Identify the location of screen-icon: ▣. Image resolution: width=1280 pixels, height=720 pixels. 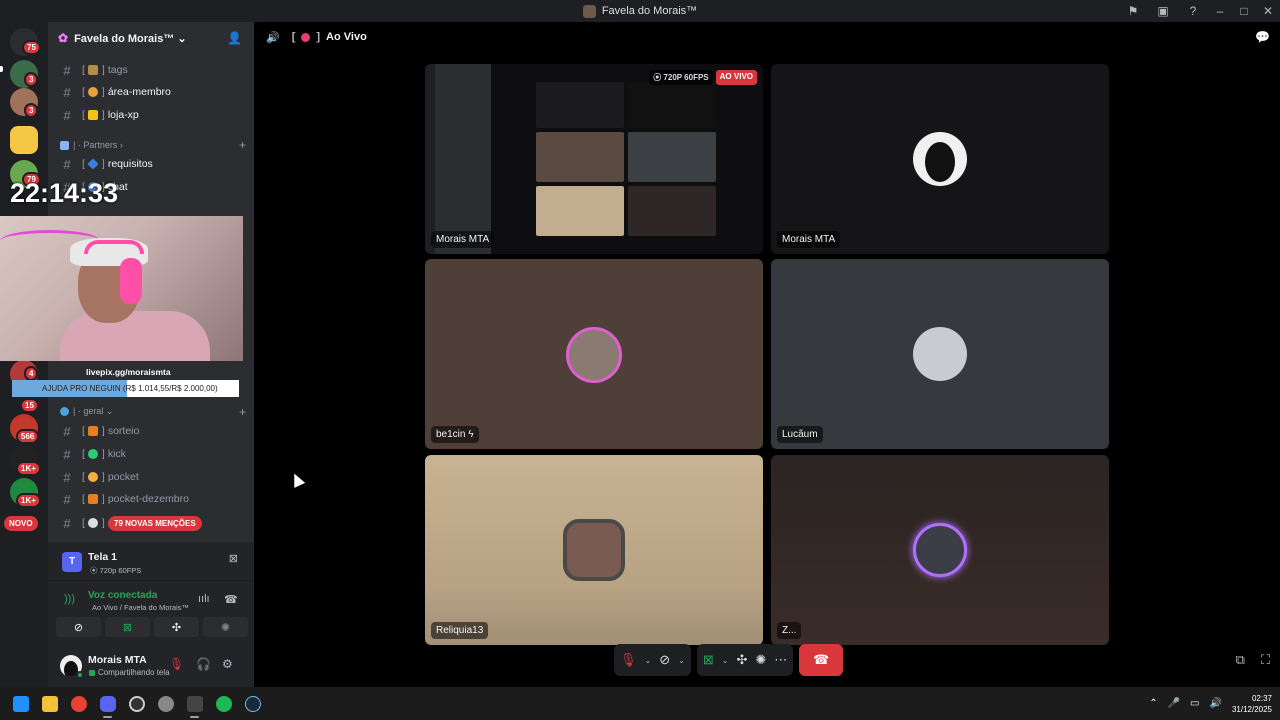
(1163, 11).